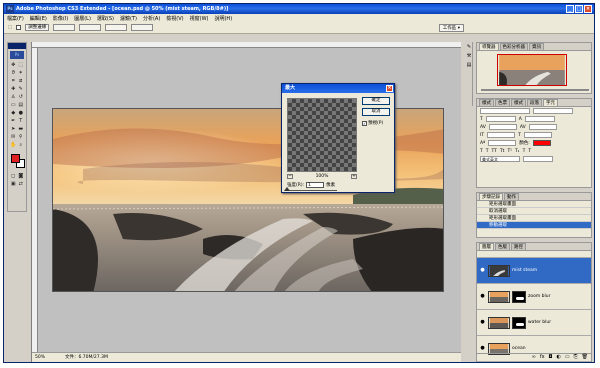  I want to click on strikethrough-button: T, so click(529, 151).